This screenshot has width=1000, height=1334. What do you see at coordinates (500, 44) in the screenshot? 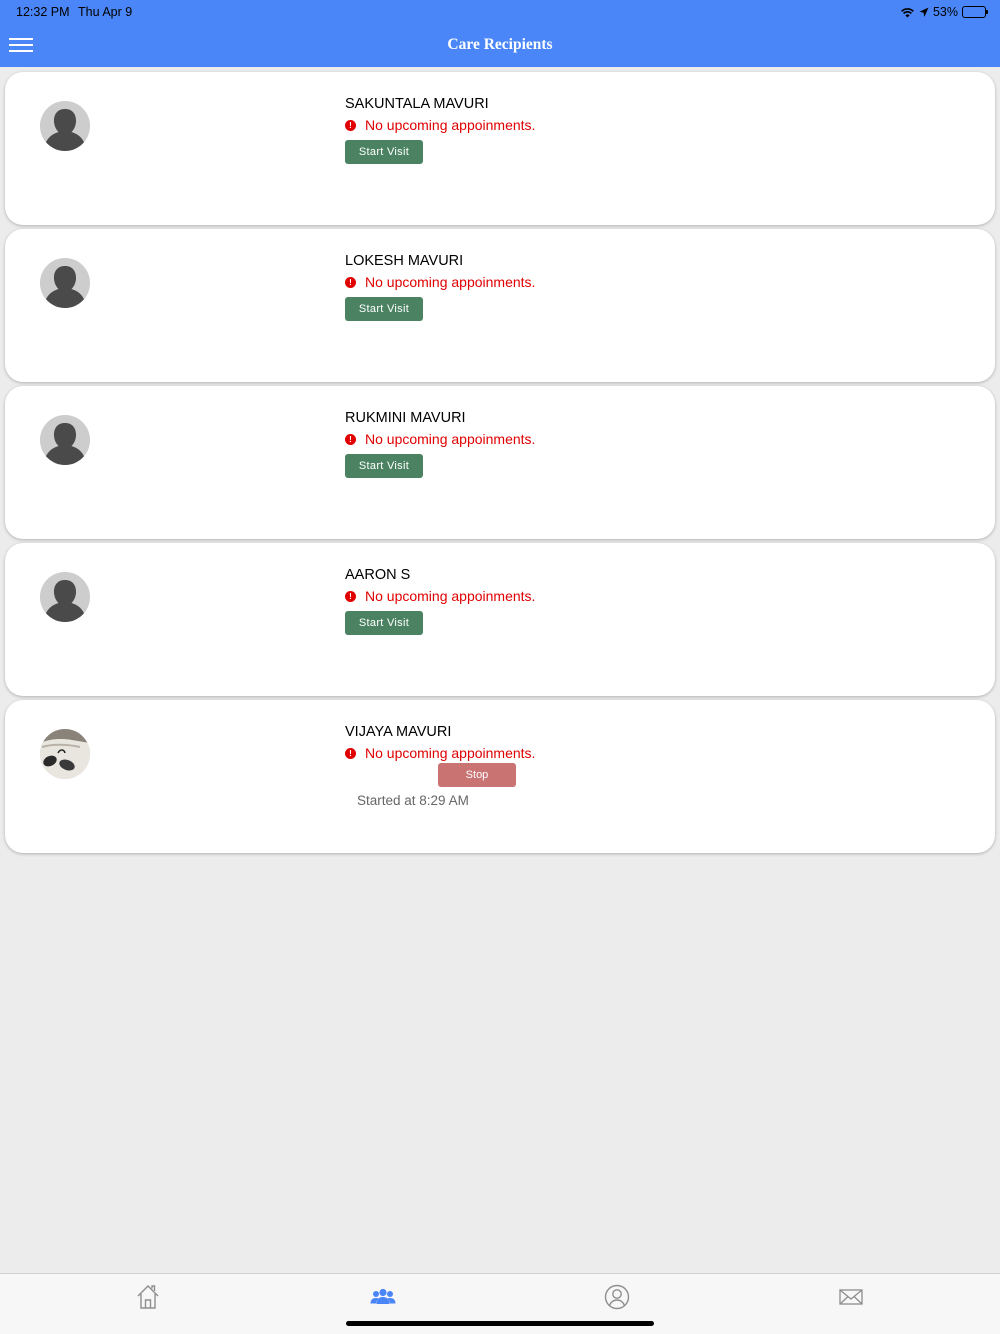
I see `page-title: Care Recipients` at bounding box center [500, 44].